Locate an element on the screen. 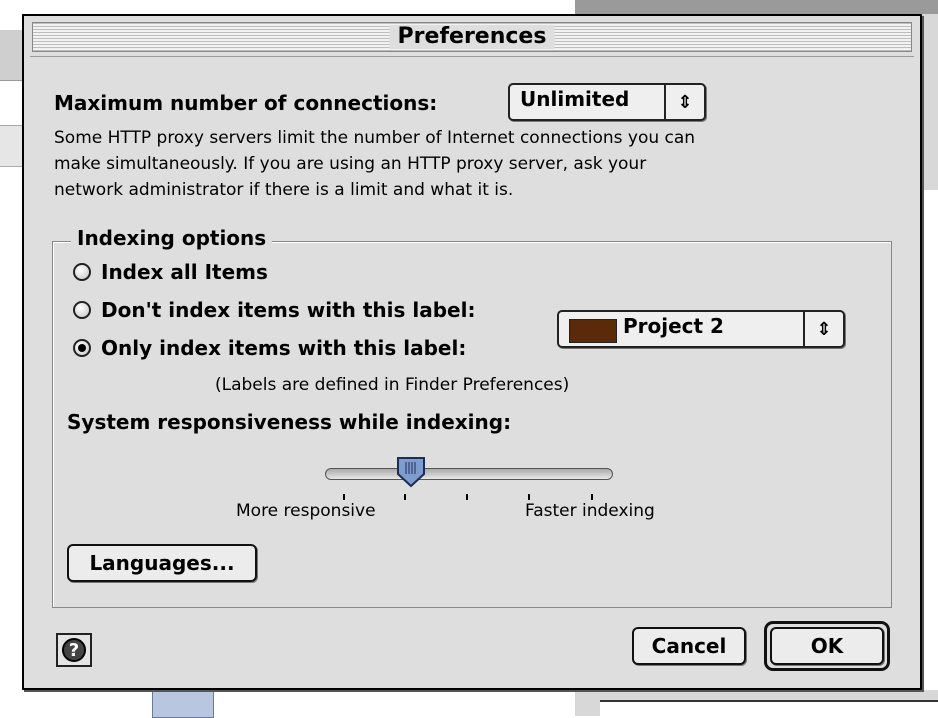 The width and height of the screenshot is (938, 718). radio-label: Index all Items is located at coordinates (184, 272).